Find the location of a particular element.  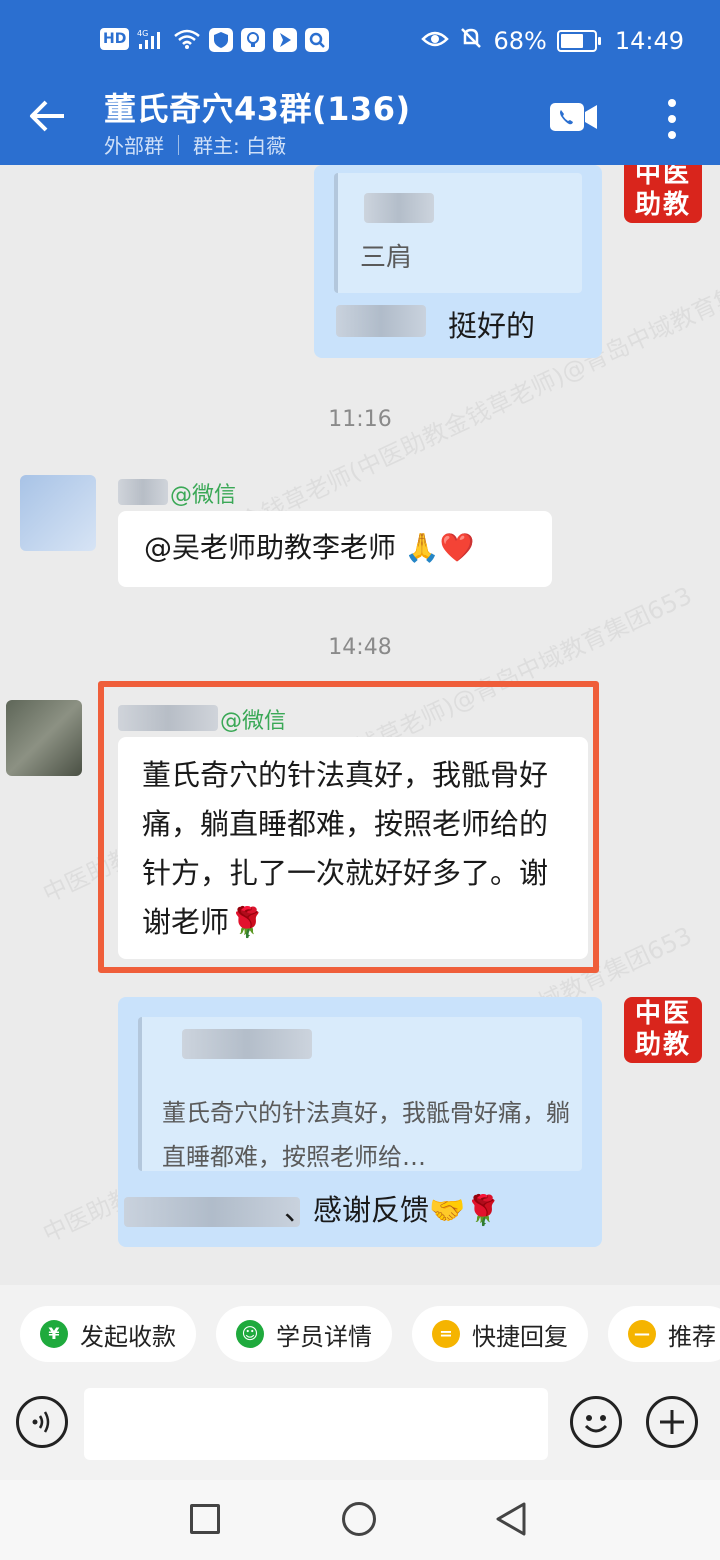

message-text: 挺好的 is located at coordinates (492, 326).